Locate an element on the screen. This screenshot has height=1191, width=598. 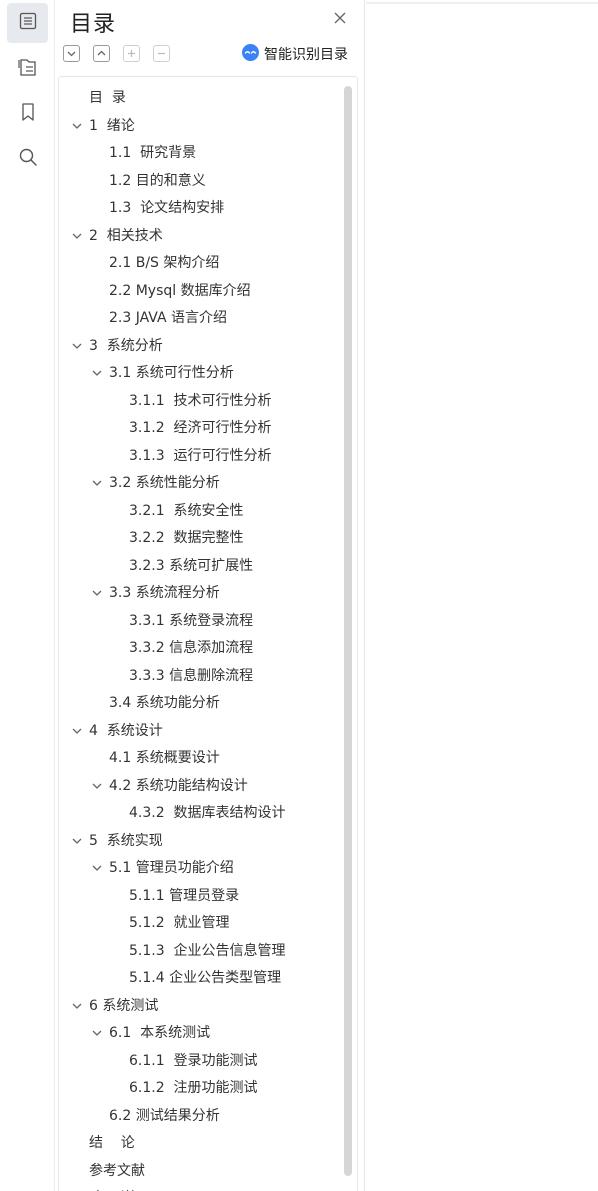
toc-item: 4 系统设计 is located at coordinates (199, 731).